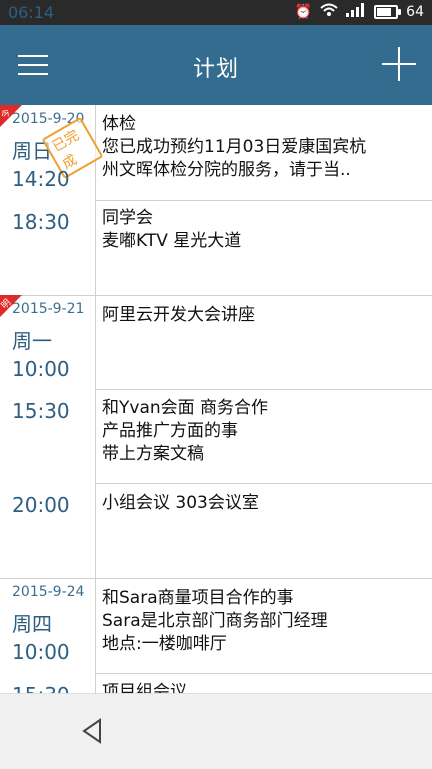 The width and height of the screenshot is (432, 769). Describe the element at coordinates (93, 731) in the screenshot. I see `back-icon` at that location.